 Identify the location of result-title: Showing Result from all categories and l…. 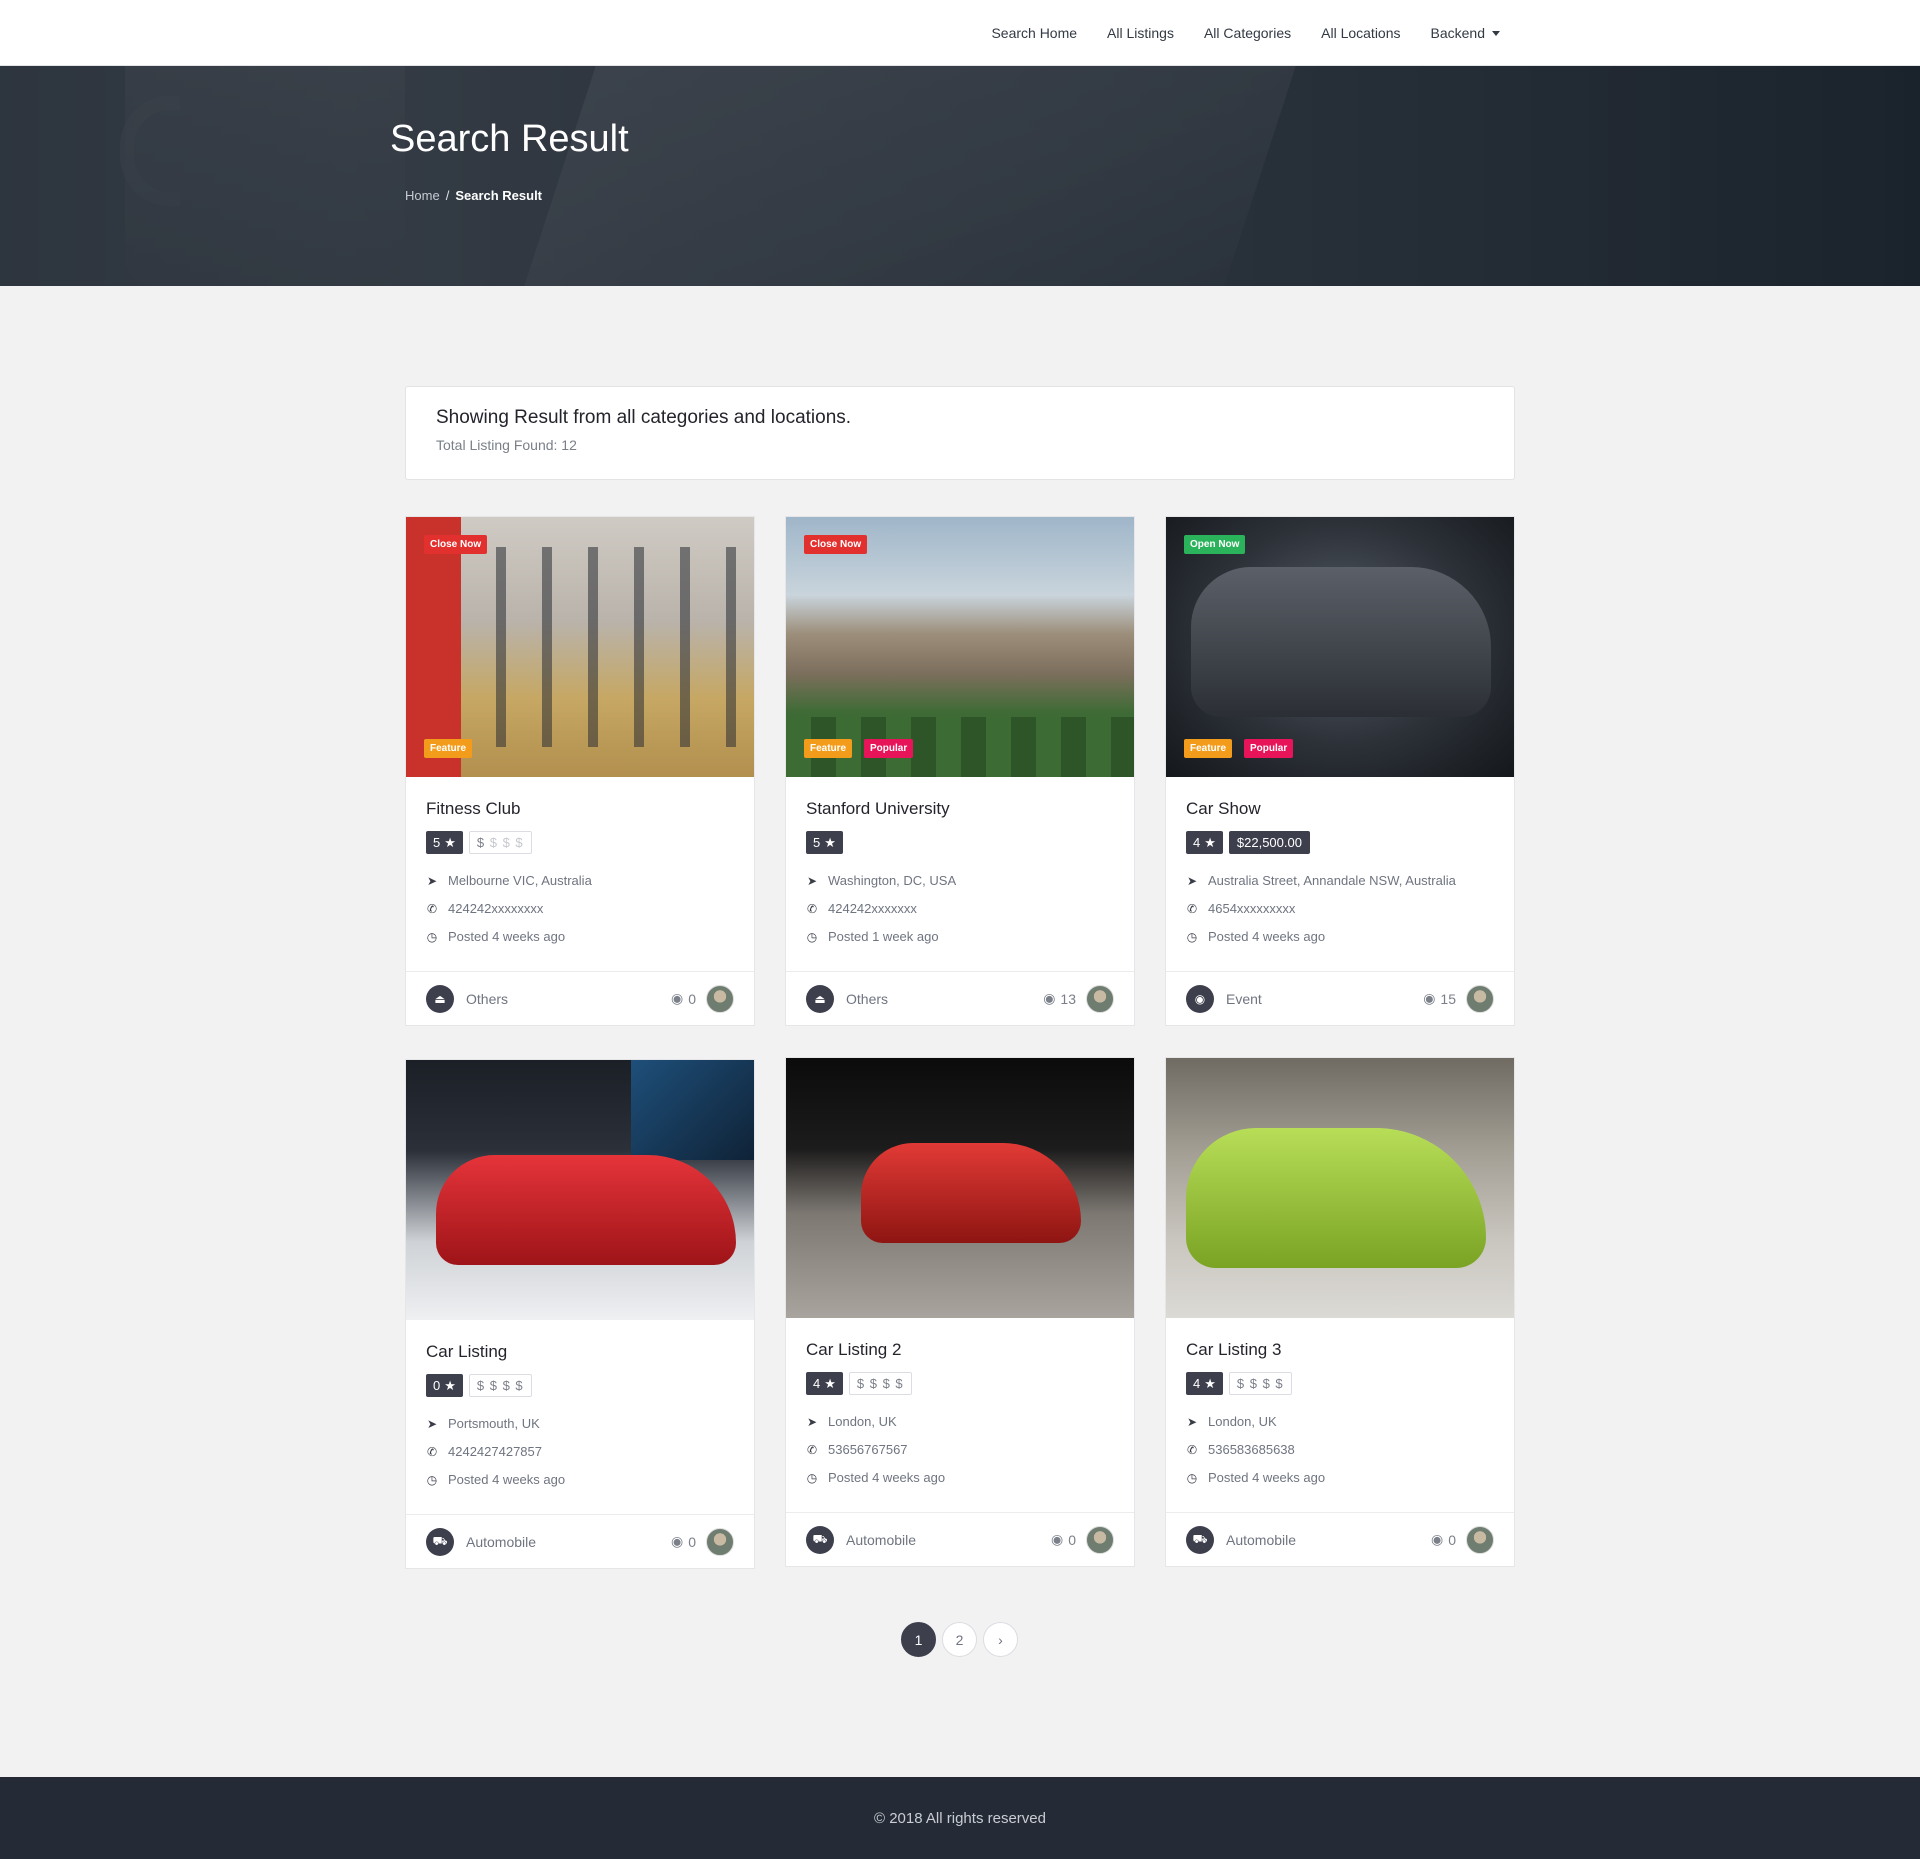
(644, 417).